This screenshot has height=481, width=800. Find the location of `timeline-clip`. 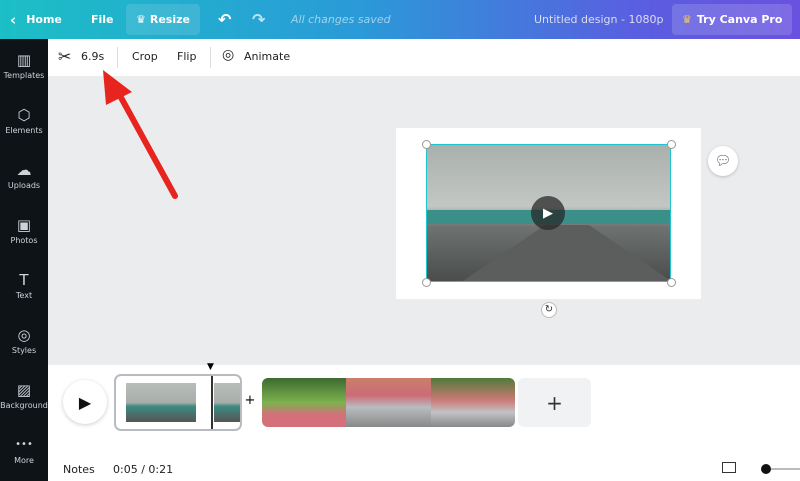

timeline-clip is located at coordinates (388, 402).